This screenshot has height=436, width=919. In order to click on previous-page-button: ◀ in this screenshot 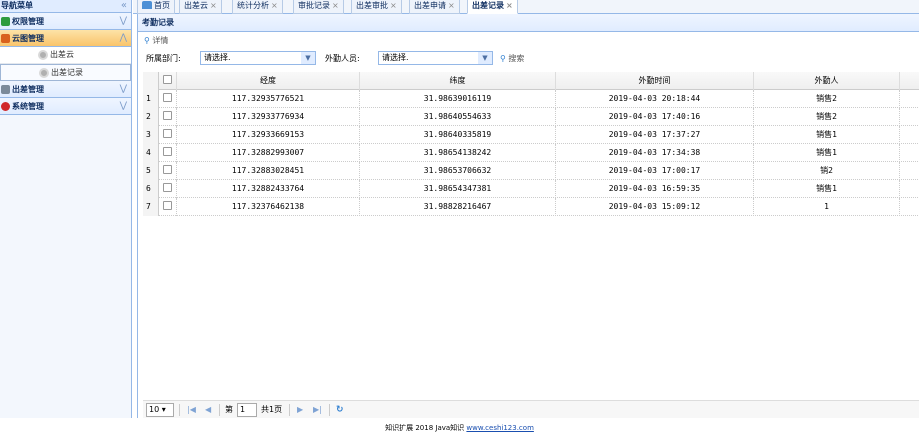, I will do `click(208, 410)`.